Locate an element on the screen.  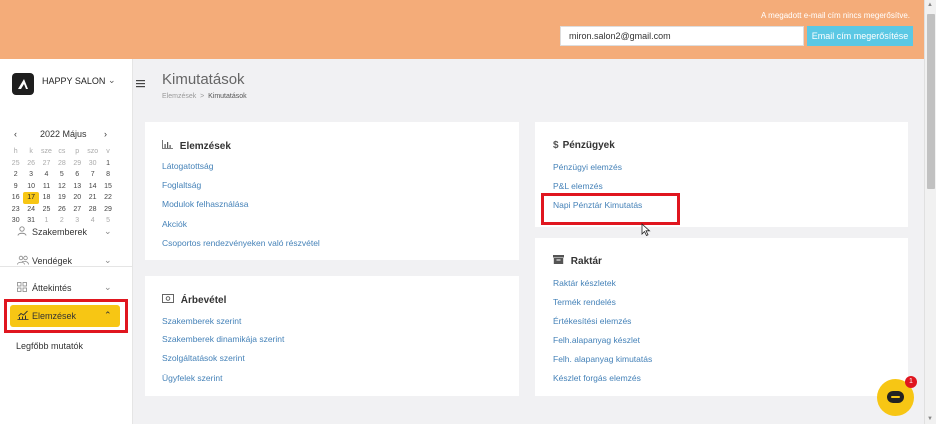
report-link: Akciók is located at coordinates (174, 224).